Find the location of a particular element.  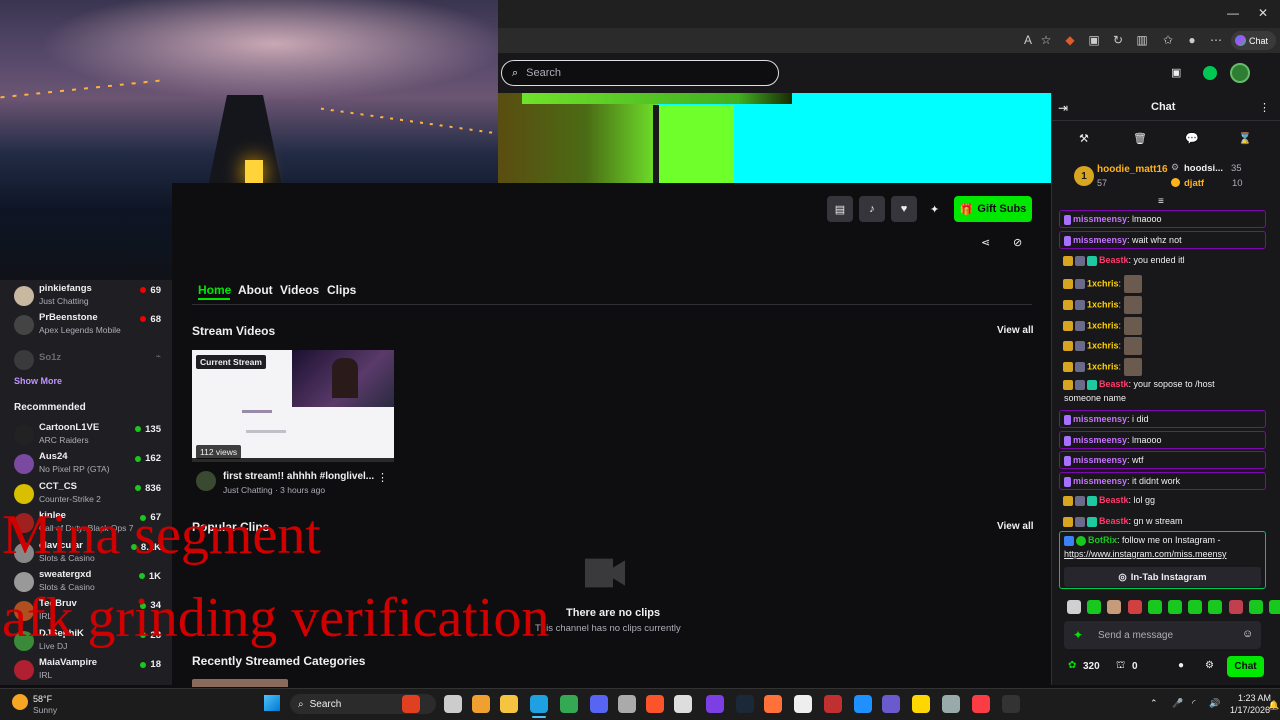

collapse-chat-icon: ⇥ is located at coordinates (1063, 108).